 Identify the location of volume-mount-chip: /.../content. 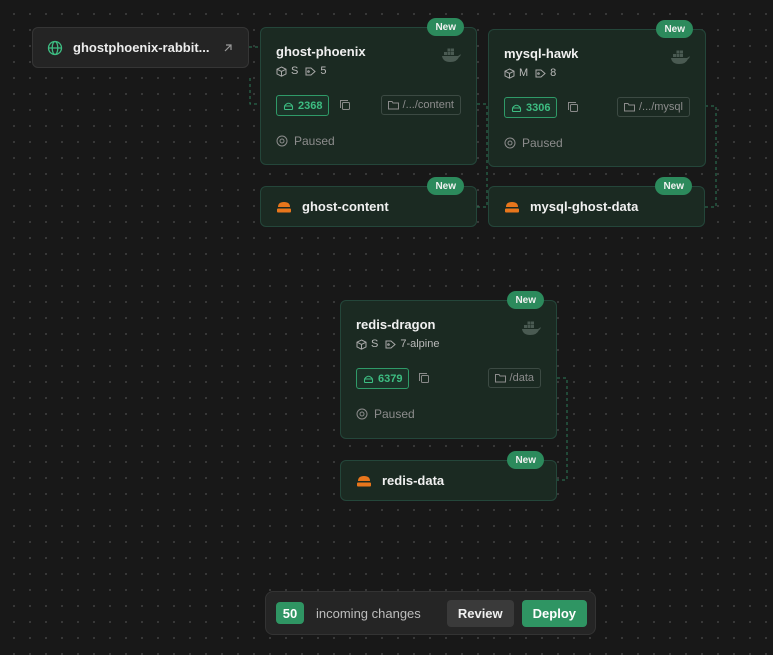
(420, 105).